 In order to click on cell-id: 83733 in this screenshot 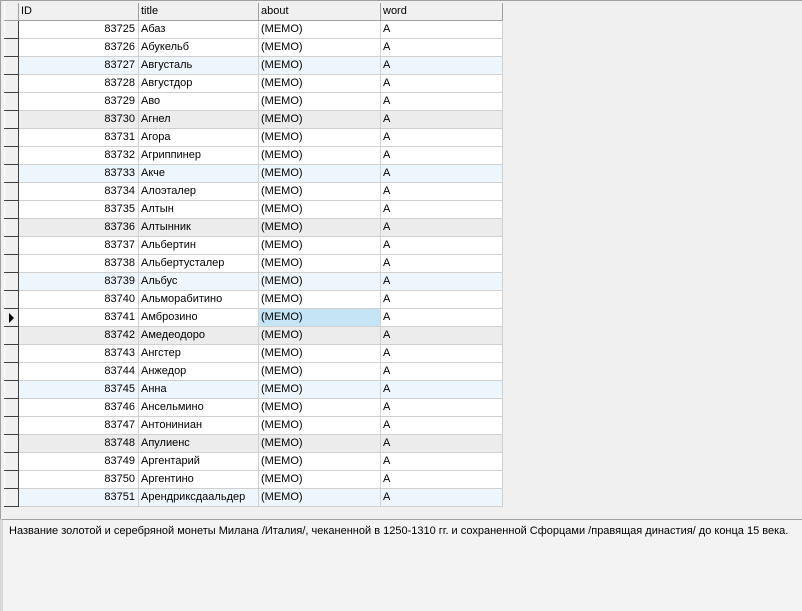, I will do `click(78, 173)`.